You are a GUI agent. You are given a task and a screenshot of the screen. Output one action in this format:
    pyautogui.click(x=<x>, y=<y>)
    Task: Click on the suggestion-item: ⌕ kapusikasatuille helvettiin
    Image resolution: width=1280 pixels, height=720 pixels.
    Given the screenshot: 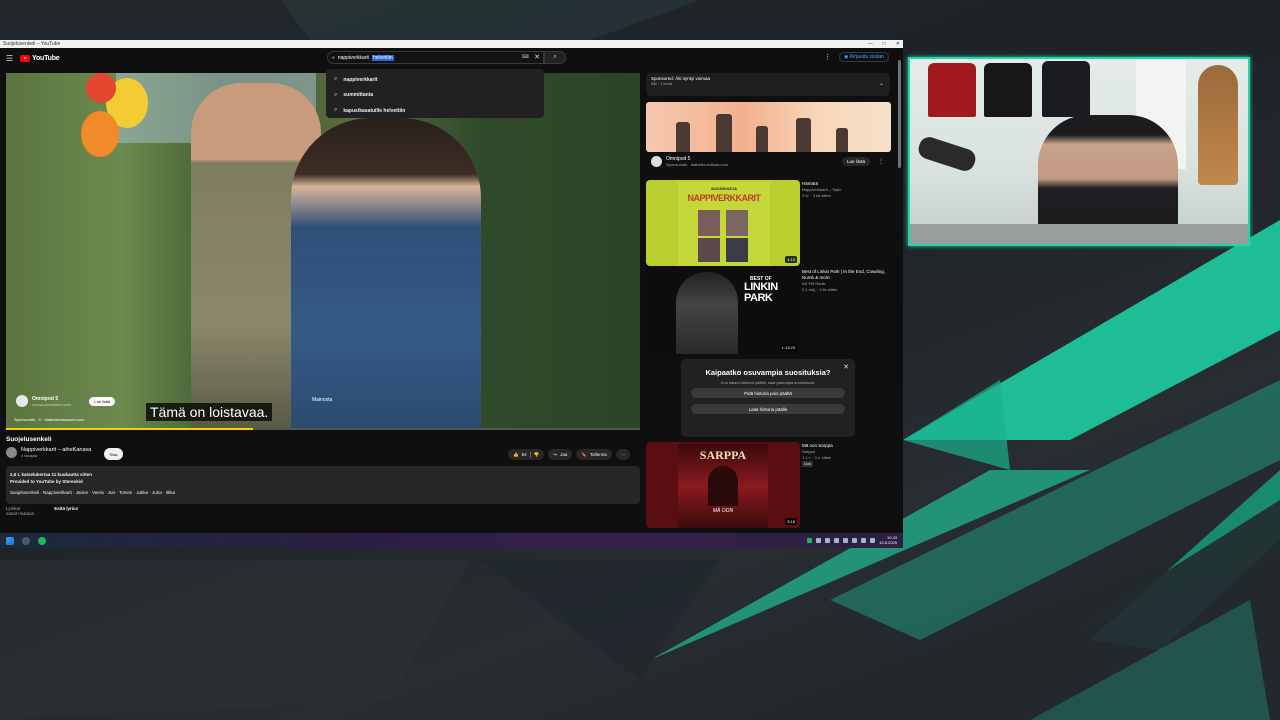 What is the action you would take?
    pyautogui.click(x=435, y=111)
    